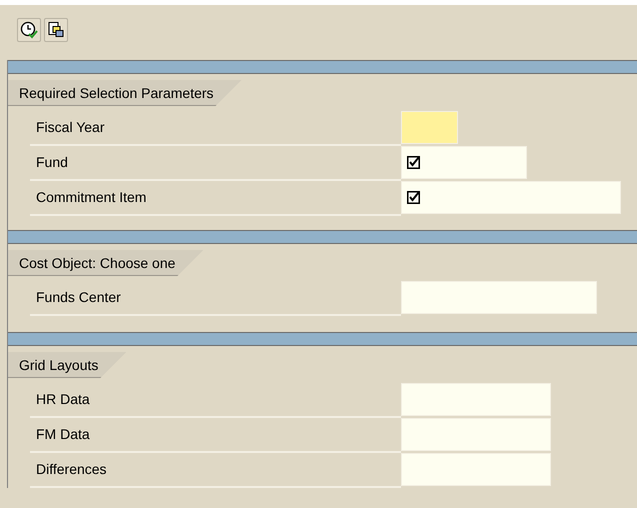  What do you see at coordinates (91, 197) in the screenshot?
I see `field-label: Commitment Item` at bounding box center [91, 197].